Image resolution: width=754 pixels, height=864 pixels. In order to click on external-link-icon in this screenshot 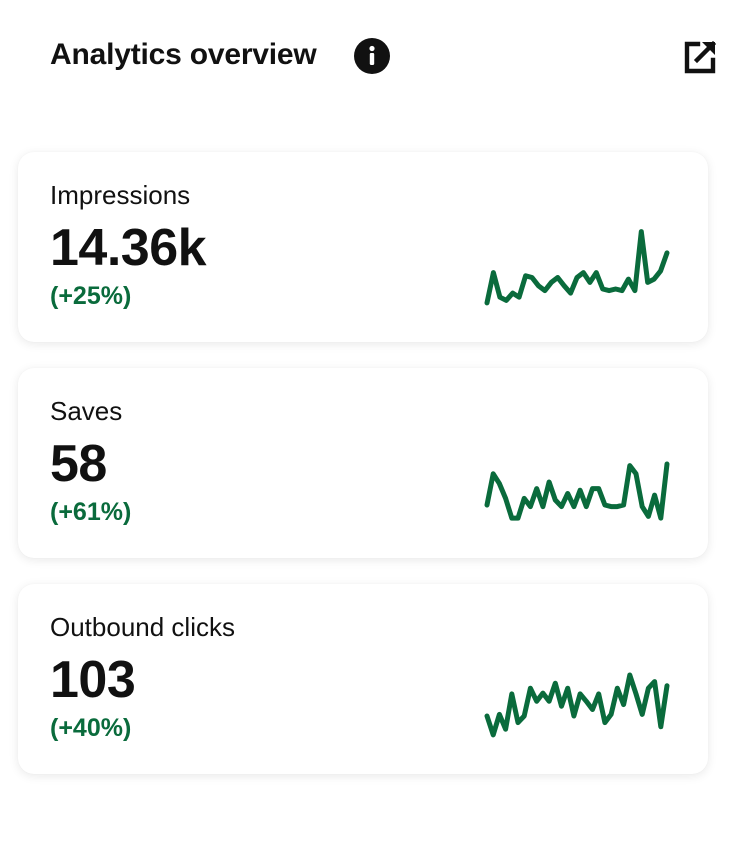, I will do `click(700, 57)`.